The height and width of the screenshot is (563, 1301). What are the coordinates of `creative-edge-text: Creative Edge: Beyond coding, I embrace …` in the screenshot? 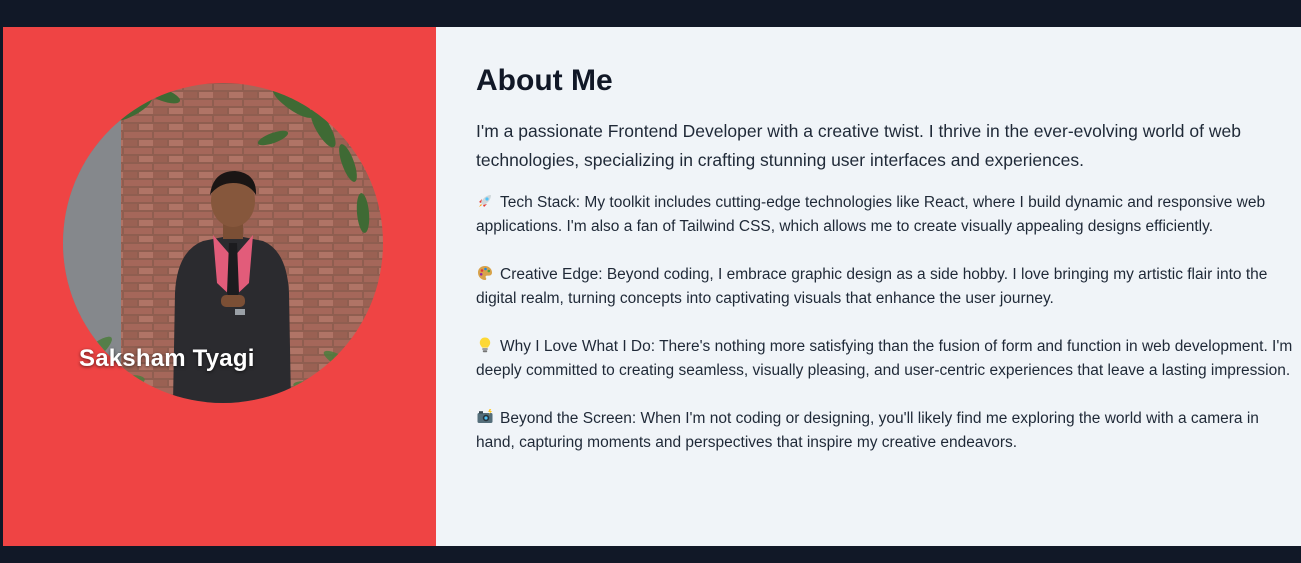 It's located at (872, 286).